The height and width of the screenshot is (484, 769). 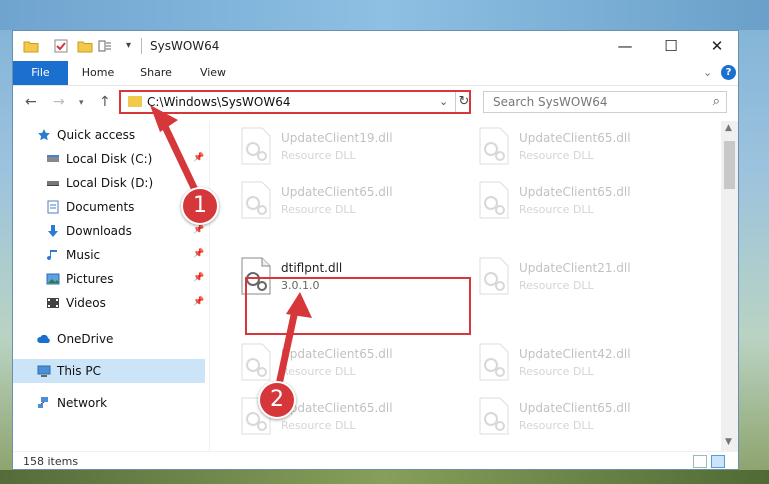 What do you see at coordinates (299, 305) in the screenshot?
I see `arrow-head-file` at bounding box center [299, 305].